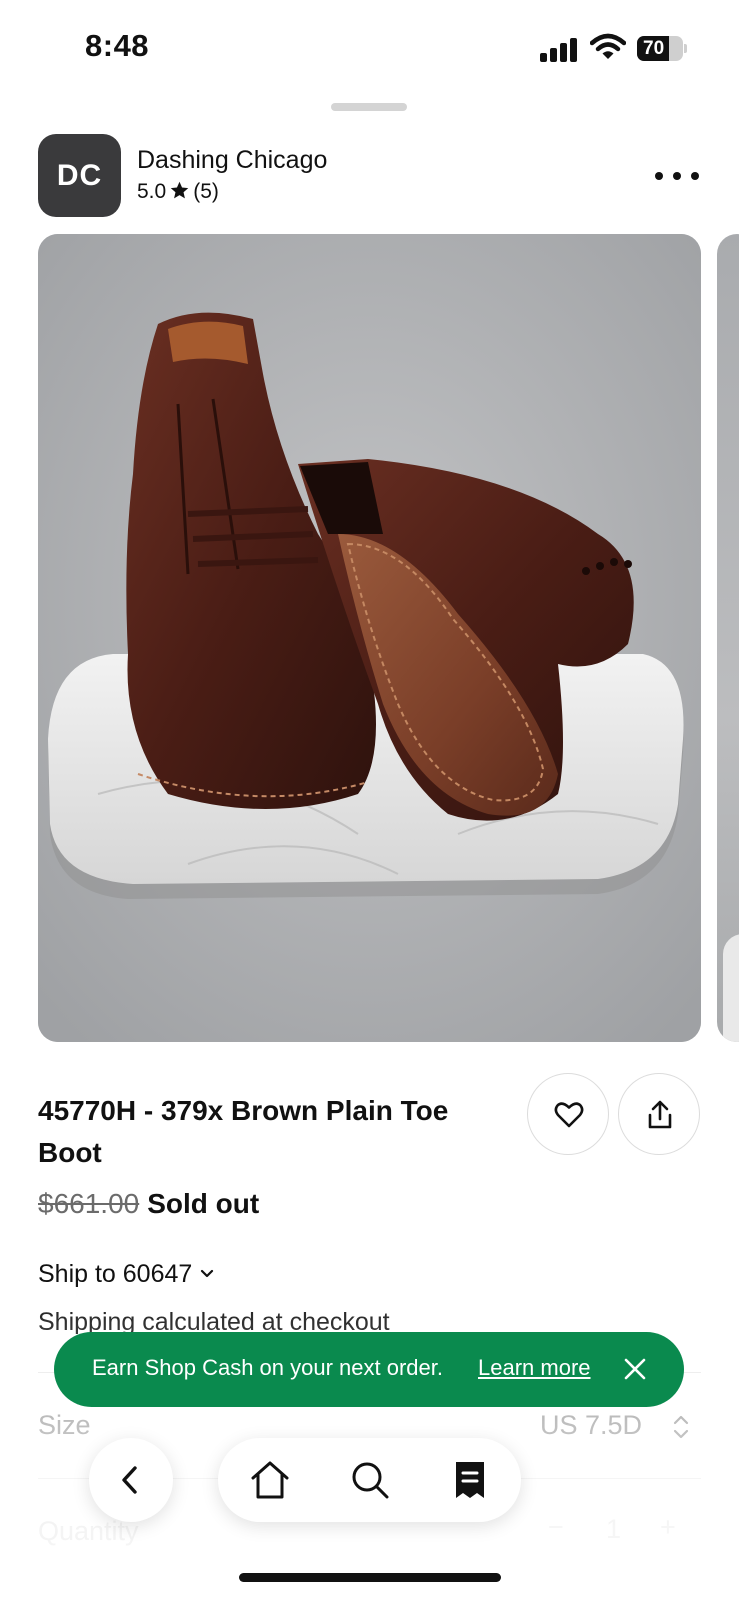 This screenshot has height=1600, width=739. I want to click on back-icon, so click(129, 1480).